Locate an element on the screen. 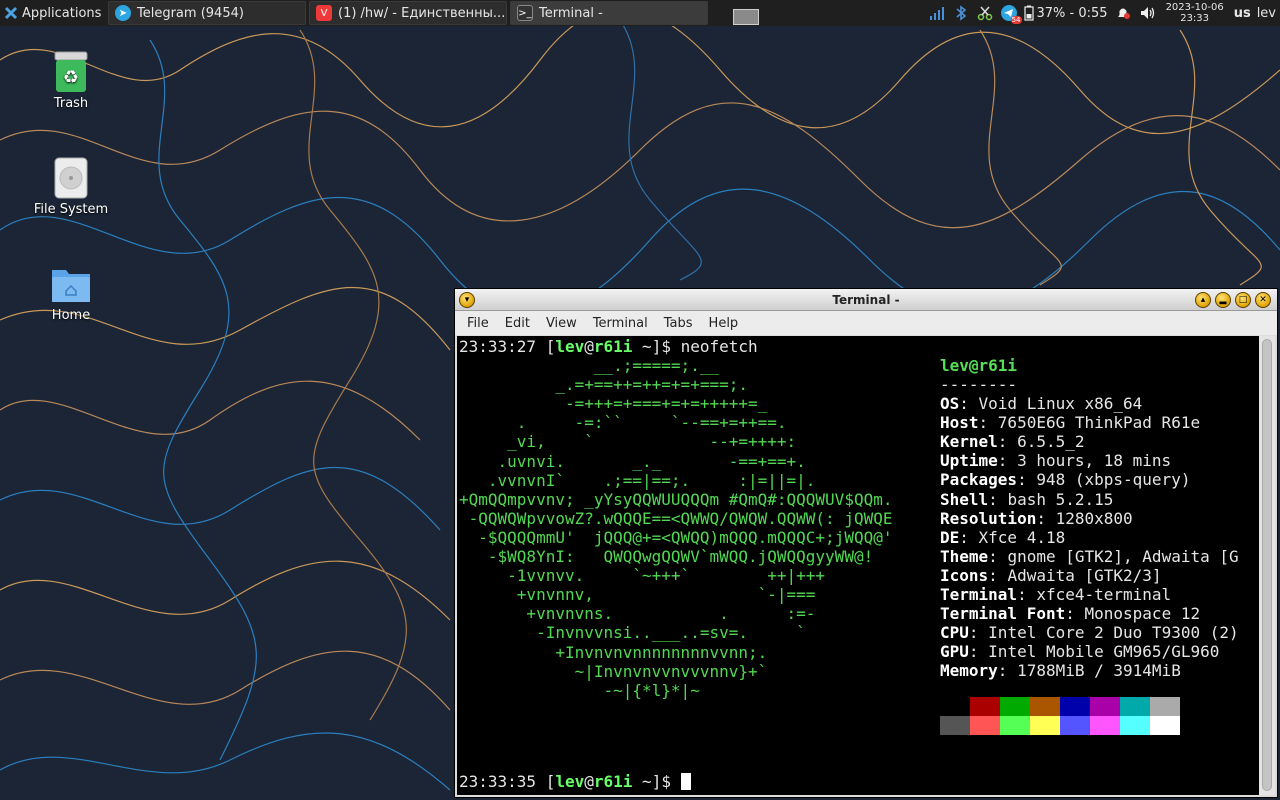 The height and width of the screenshot is (800, 1280). menu-view: View is located at coordinates (561, 323).